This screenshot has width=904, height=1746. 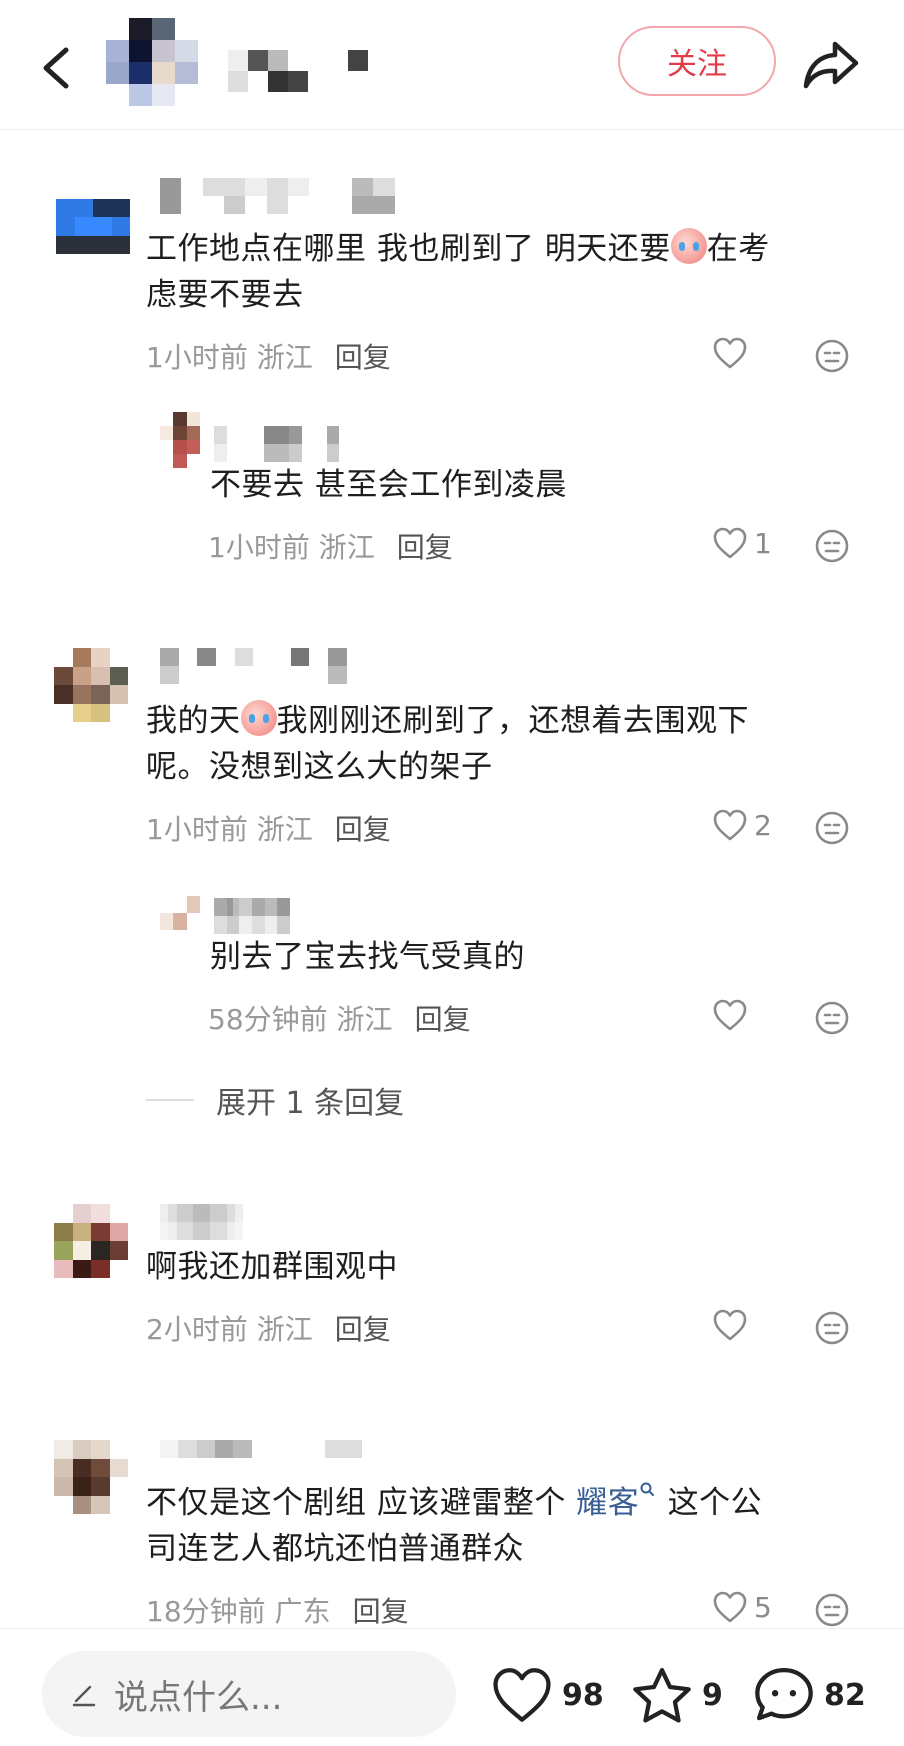 I want to click on star-icon, so click(x=662, y=1695).